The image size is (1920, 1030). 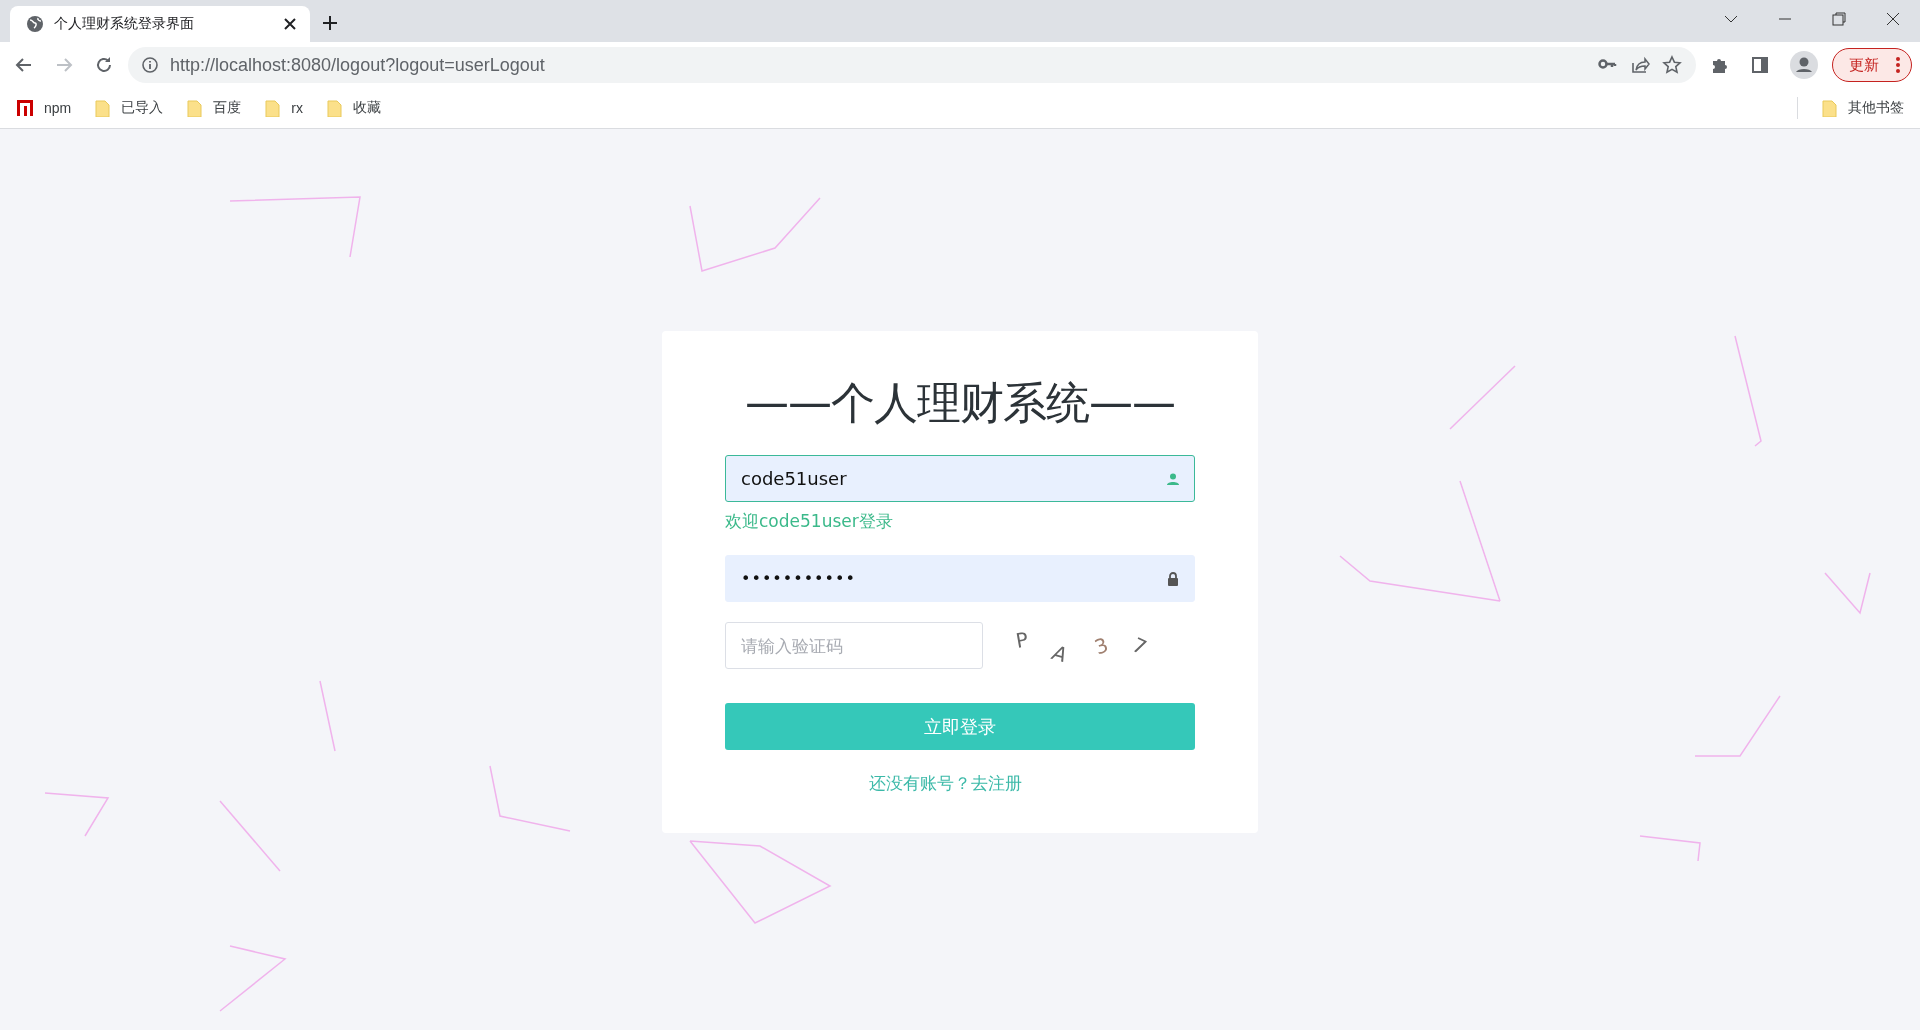 I want to click on bookmark-item: rx, so click(x=283, y=108).